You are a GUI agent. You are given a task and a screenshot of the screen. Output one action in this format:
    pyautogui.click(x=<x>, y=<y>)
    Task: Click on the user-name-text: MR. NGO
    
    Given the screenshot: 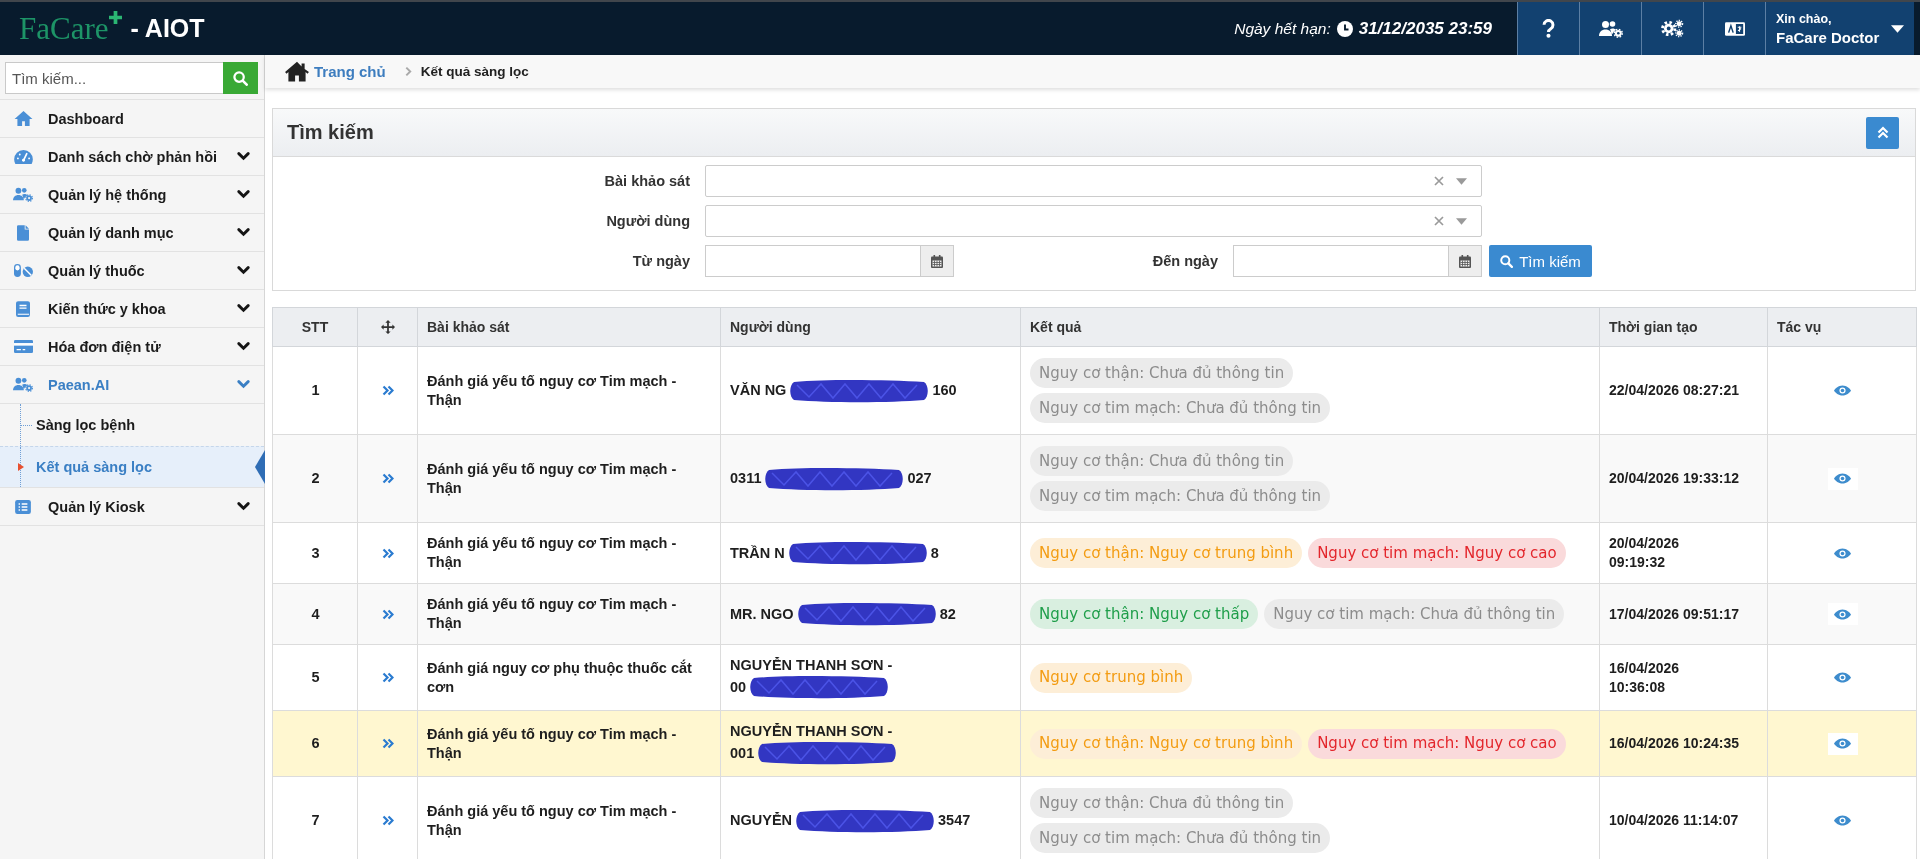 What is the action you would take?
    pyautogui.click(x=762, y=614)
    